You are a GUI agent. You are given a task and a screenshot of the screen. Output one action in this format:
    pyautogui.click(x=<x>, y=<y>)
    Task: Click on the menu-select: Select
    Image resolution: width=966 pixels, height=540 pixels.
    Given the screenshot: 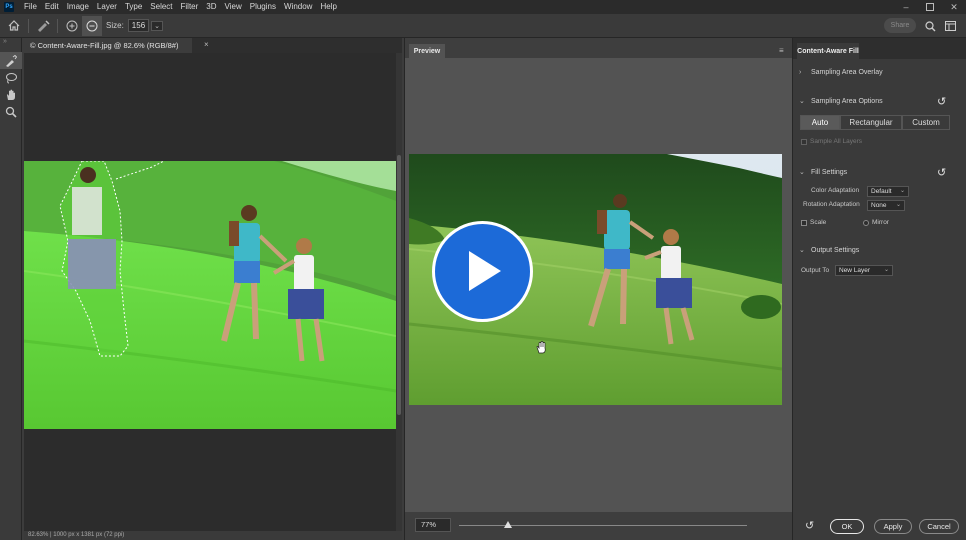 What is the action you would take?
    pyautogui.click(x=161, y=7)
    